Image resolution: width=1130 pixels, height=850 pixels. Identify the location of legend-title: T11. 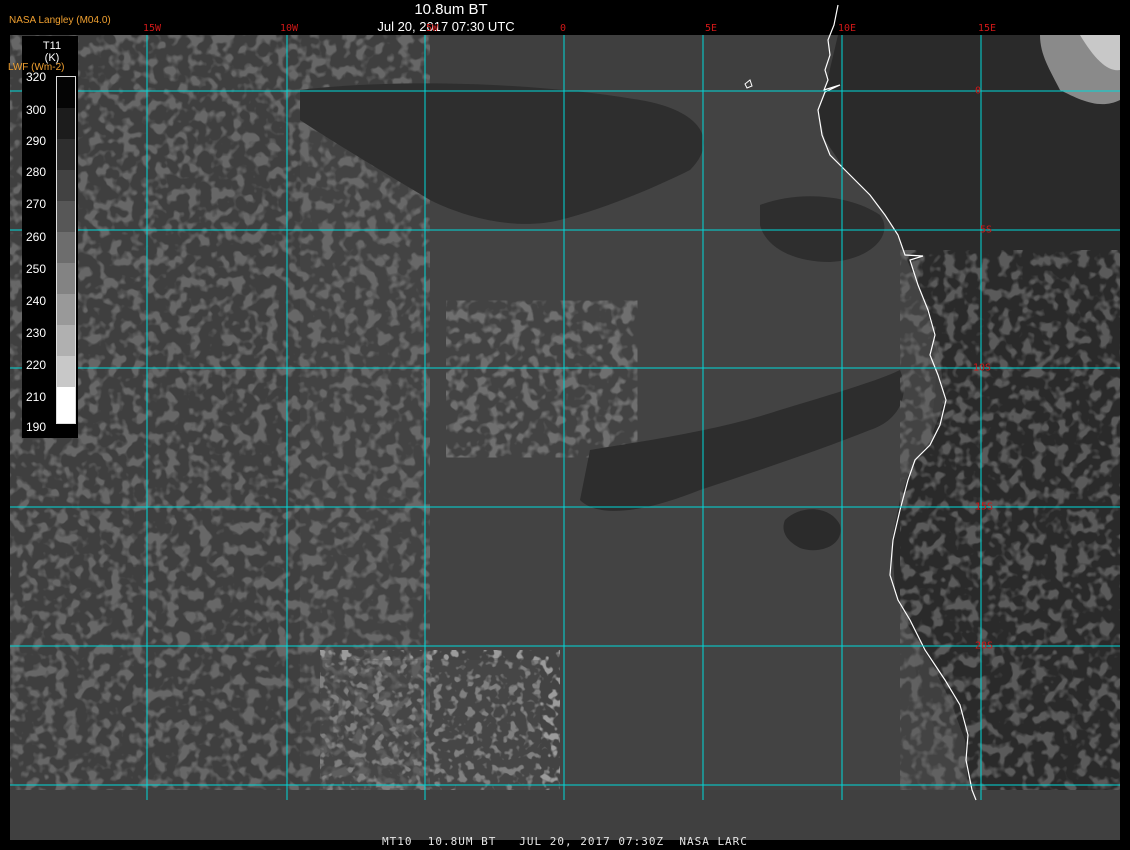
(52, 46).